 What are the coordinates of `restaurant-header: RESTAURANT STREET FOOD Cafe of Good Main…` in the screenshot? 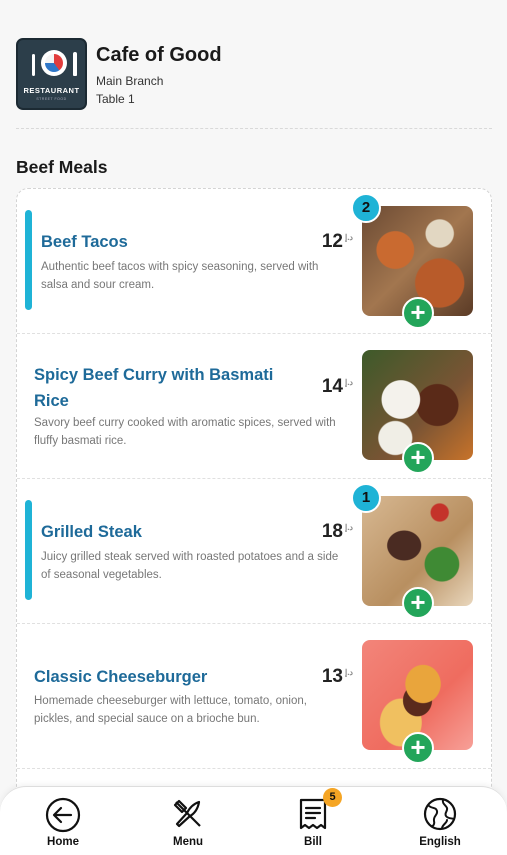 It's located at (254, 83).